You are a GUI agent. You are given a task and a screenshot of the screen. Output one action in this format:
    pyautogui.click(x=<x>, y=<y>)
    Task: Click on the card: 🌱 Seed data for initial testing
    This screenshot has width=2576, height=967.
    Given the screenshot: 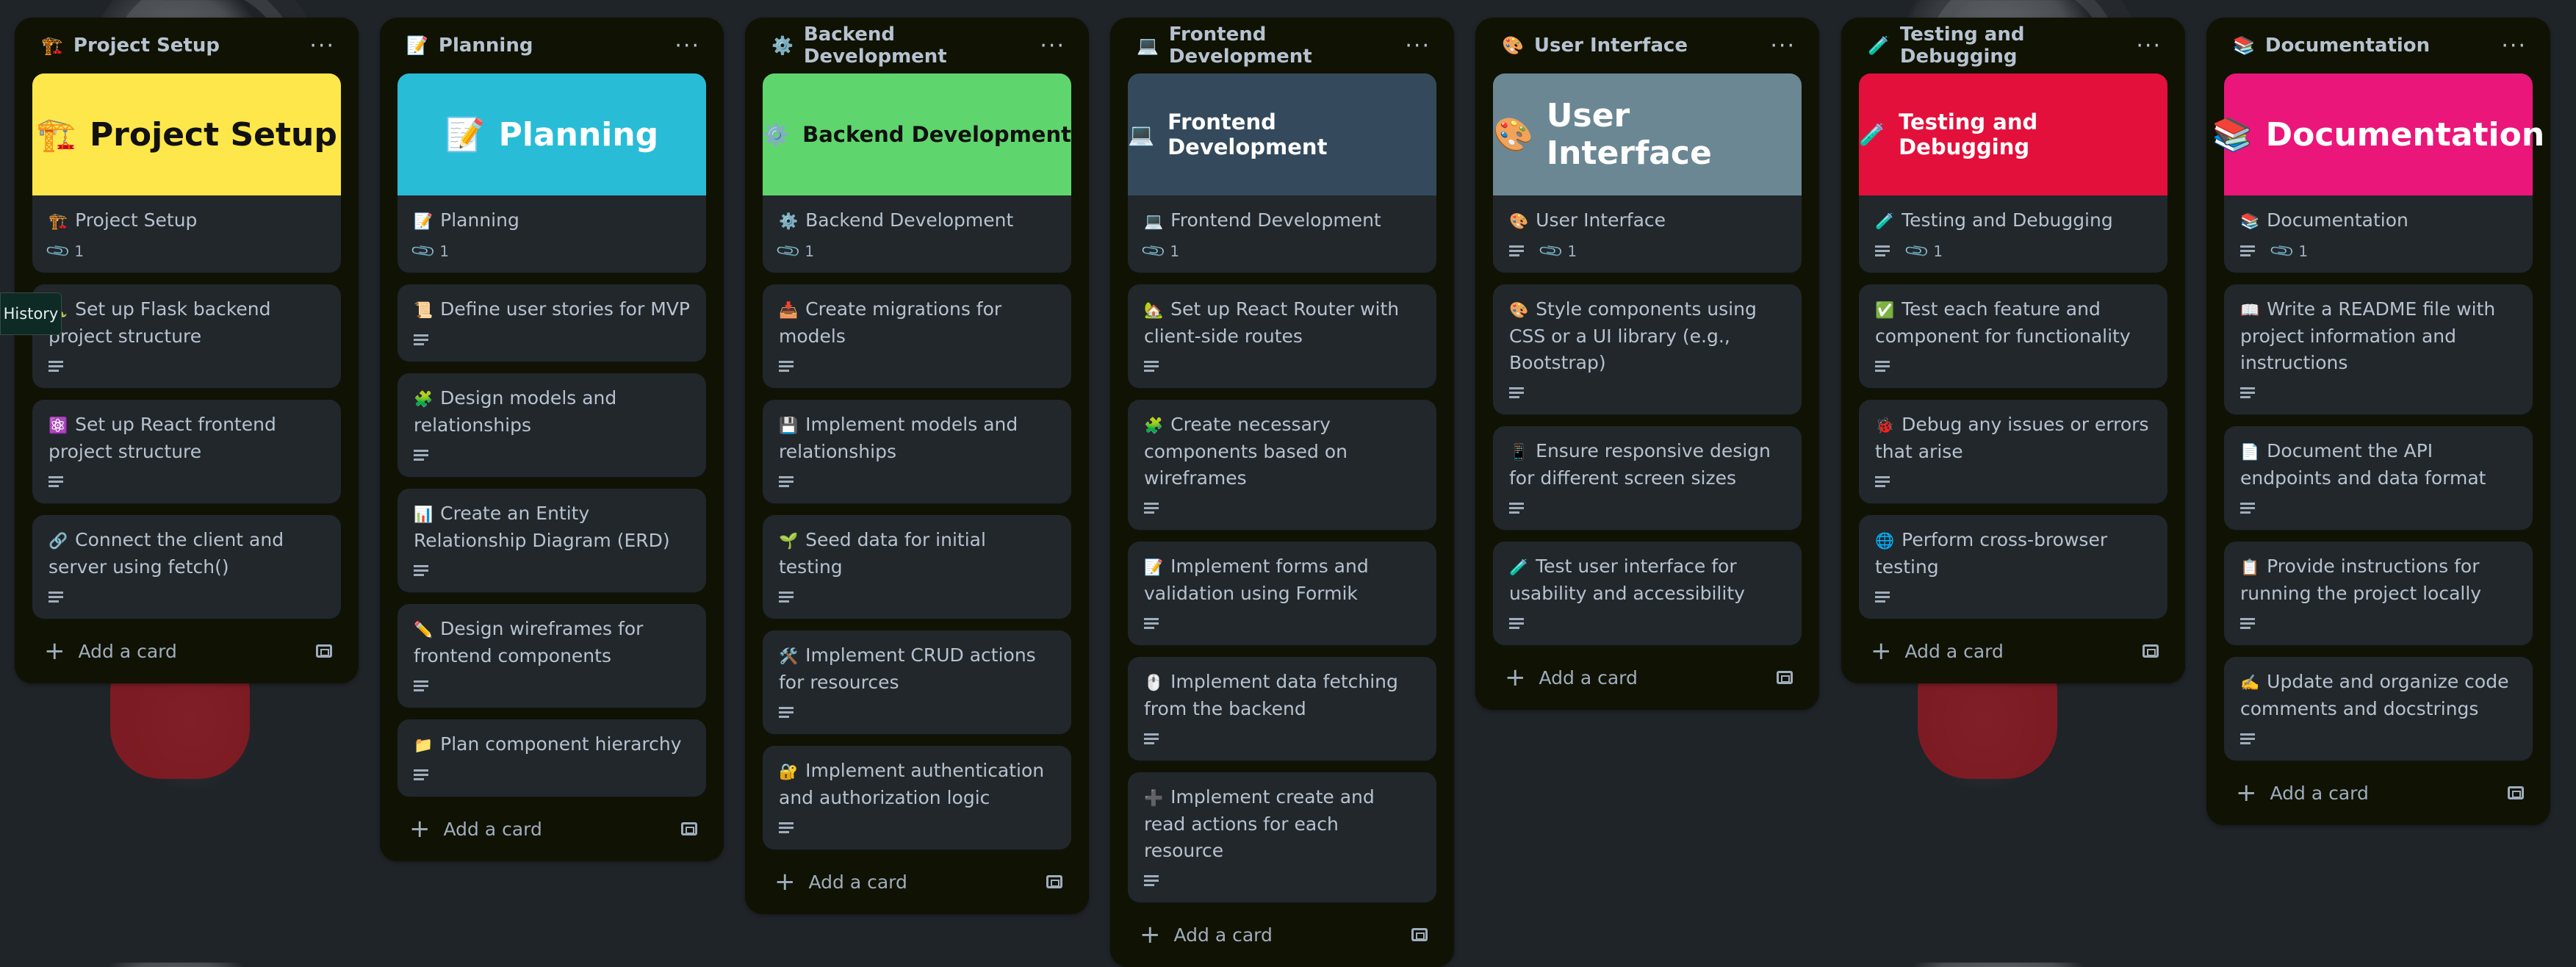 What is the action you would take?
    pyautogui.click(x=917, y=567)
    